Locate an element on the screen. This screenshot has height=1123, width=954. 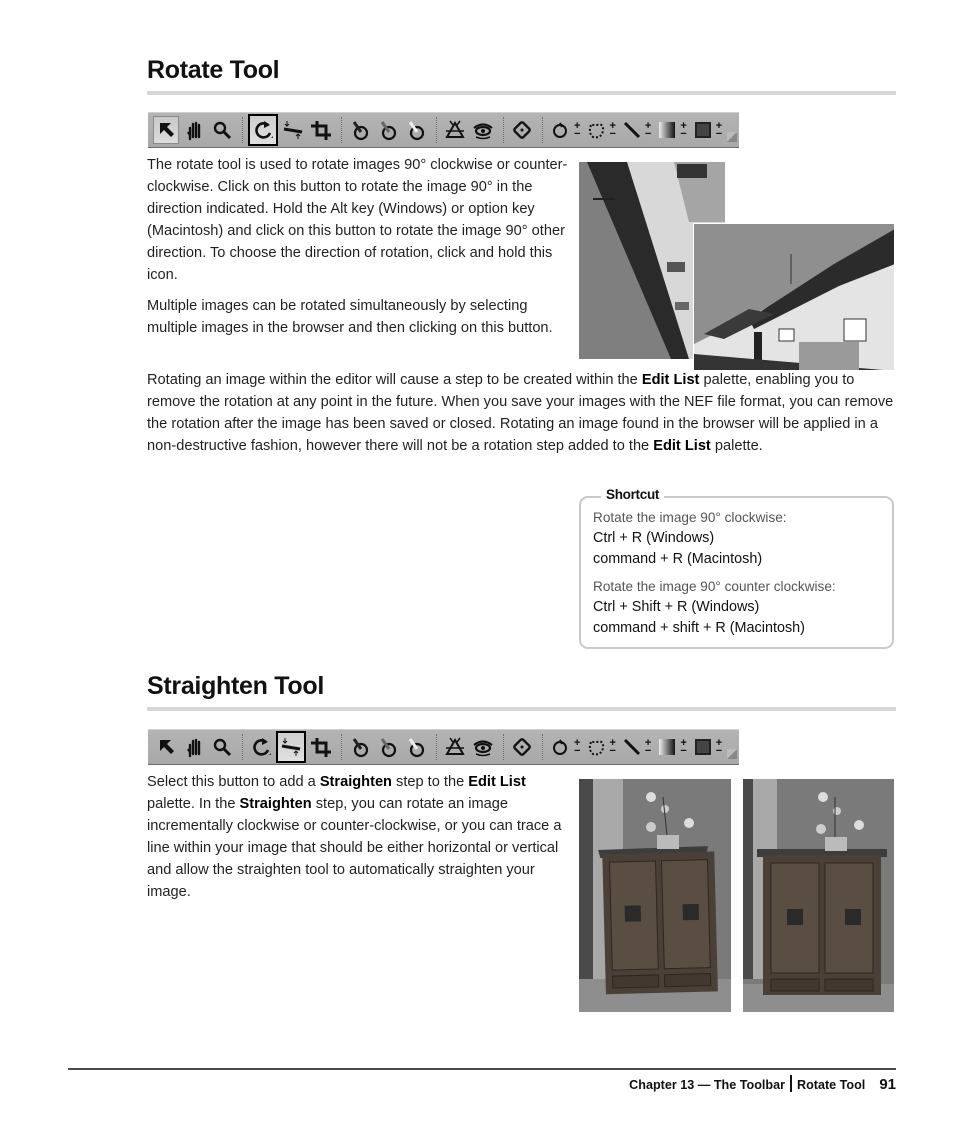
text: step to the is located at coordinates (430, 782).